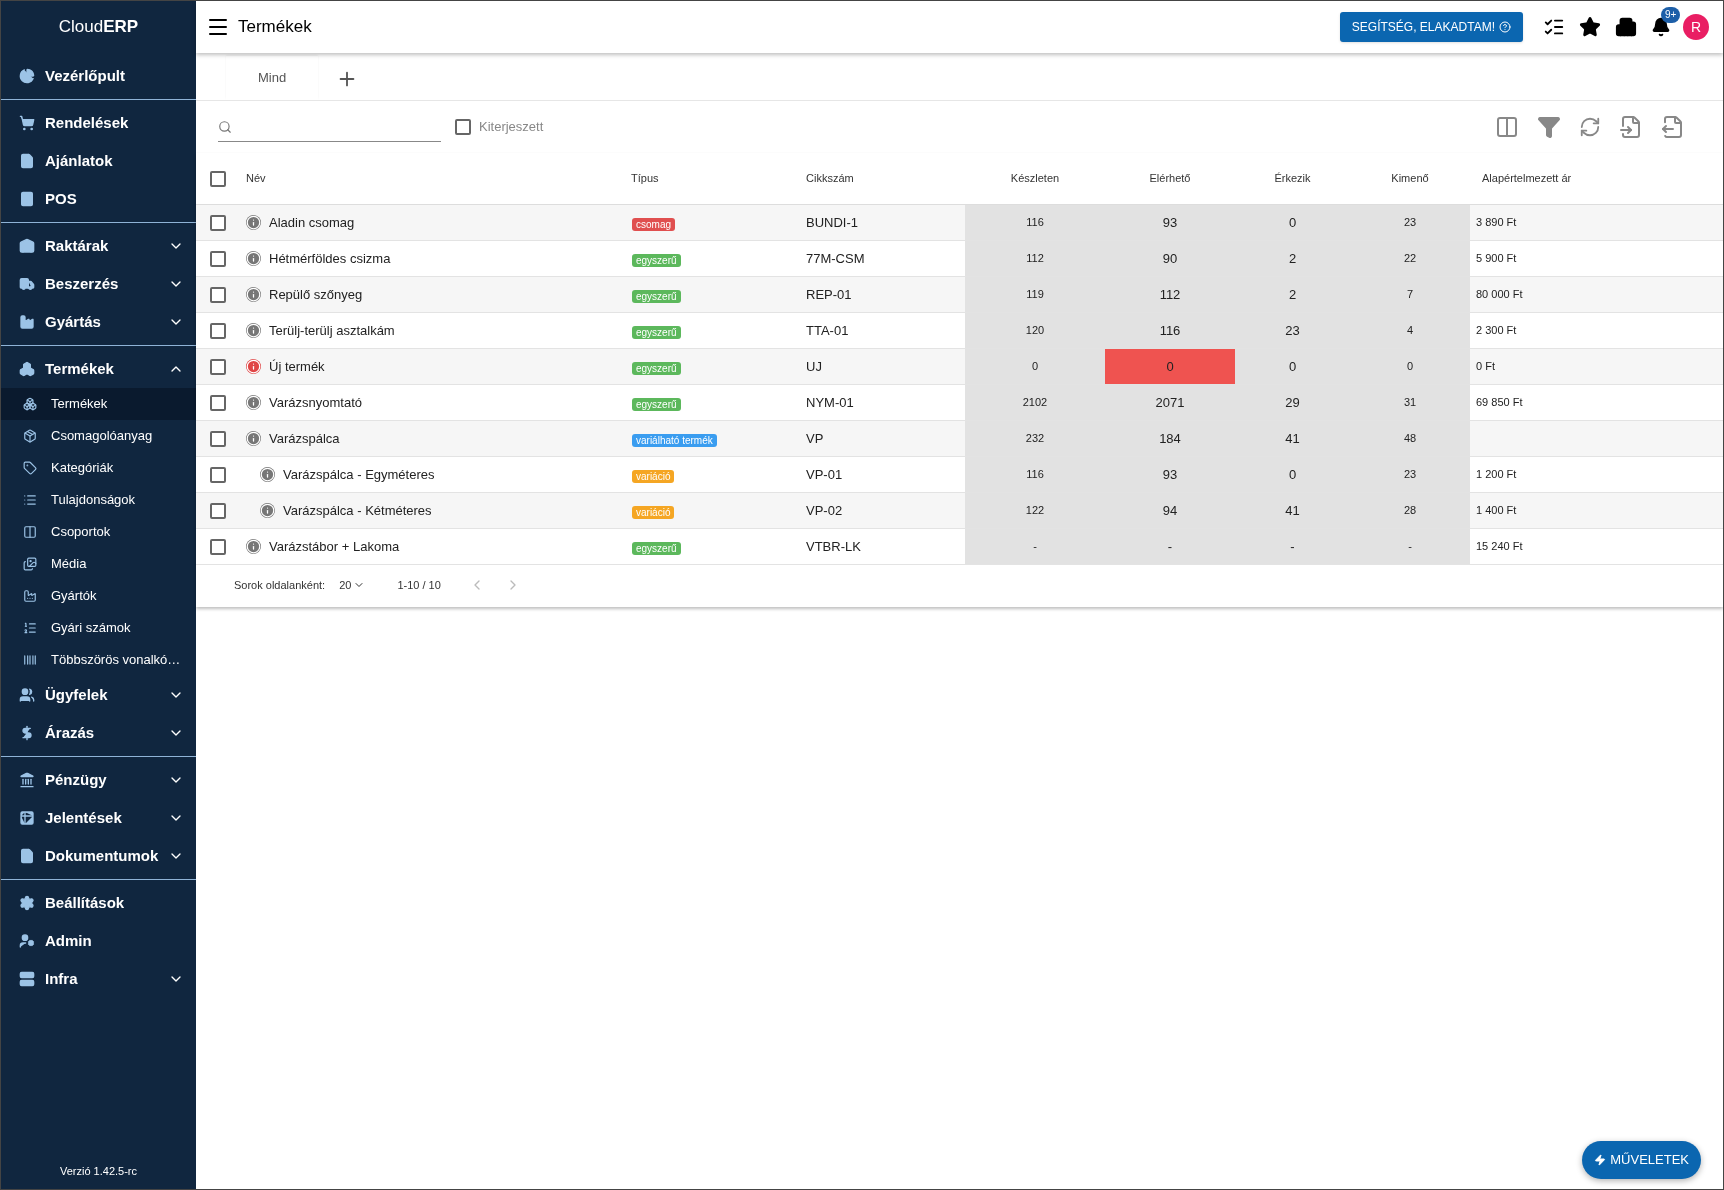 This screenshot has width=1724, height=1190. I want to click on sidebar-item: Admin, so click(98, 941).